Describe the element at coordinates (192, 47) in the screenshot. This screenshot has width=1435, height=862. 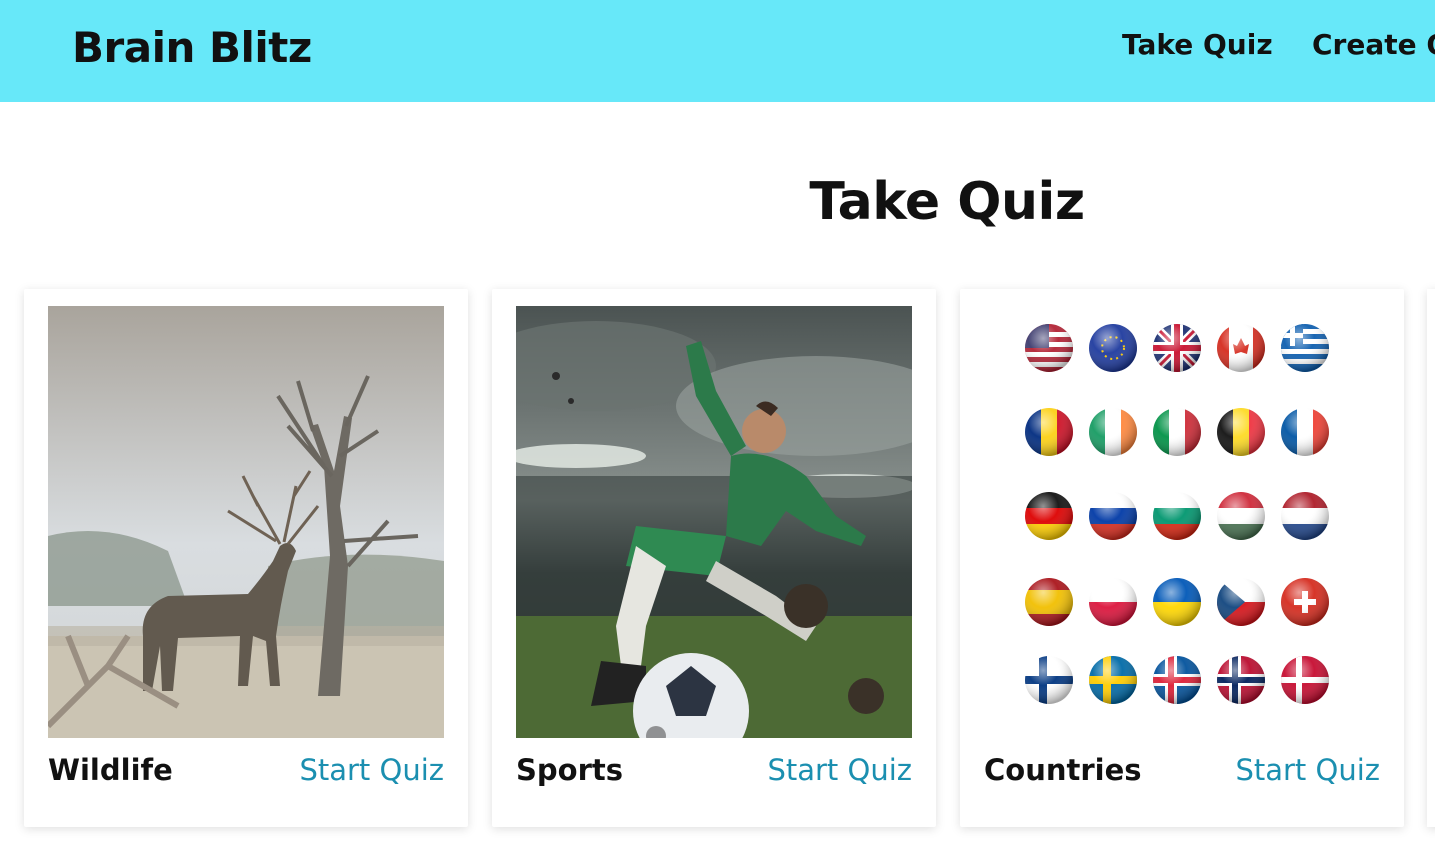
I see `brand-logo: Brain Blitz` at that location.